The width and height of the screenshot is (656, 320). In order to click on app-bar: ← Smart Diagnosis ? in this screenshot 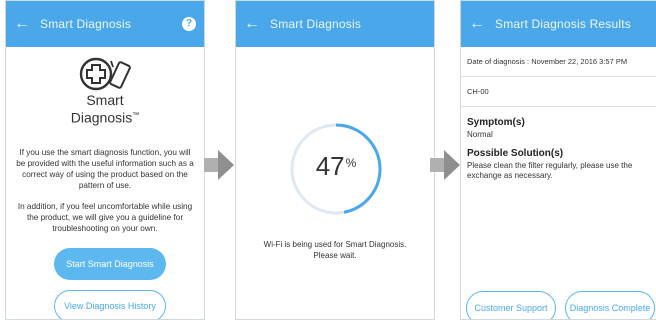, I will do `click(105, 24)`.